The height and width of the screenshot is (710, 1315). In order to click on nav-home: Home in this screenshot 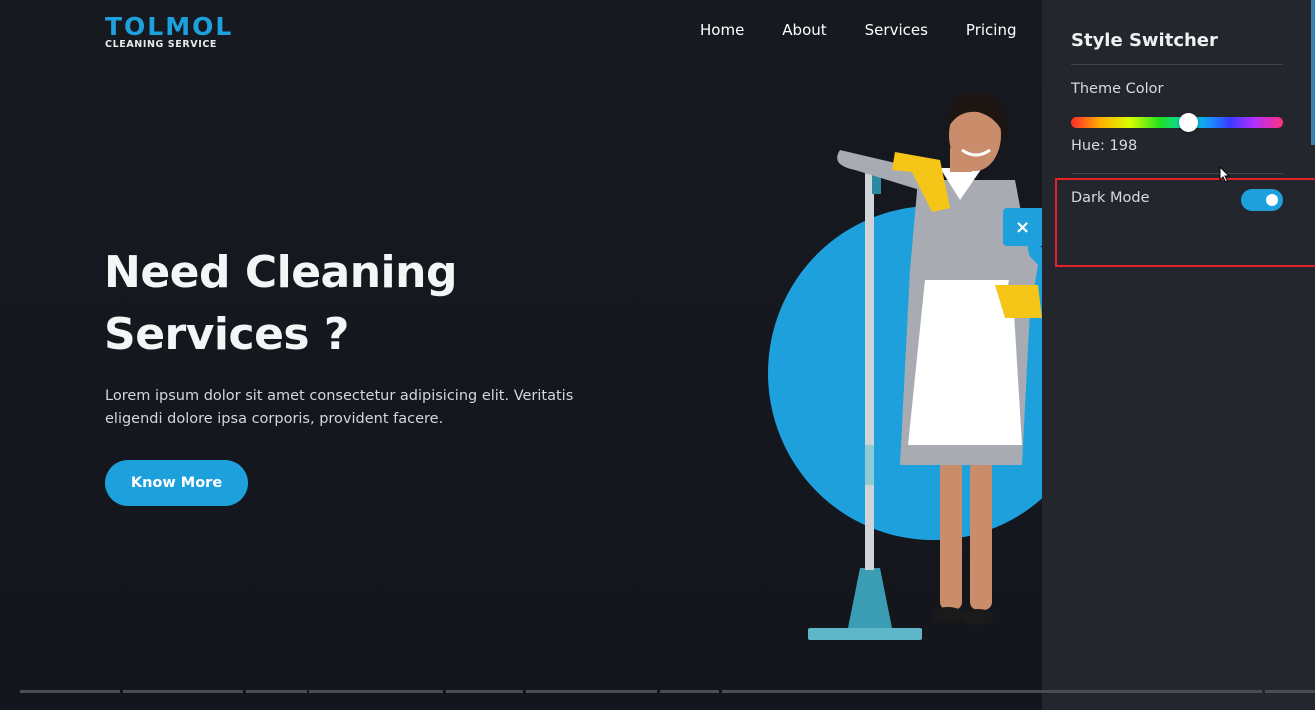, I will do `click(722, 30)`.